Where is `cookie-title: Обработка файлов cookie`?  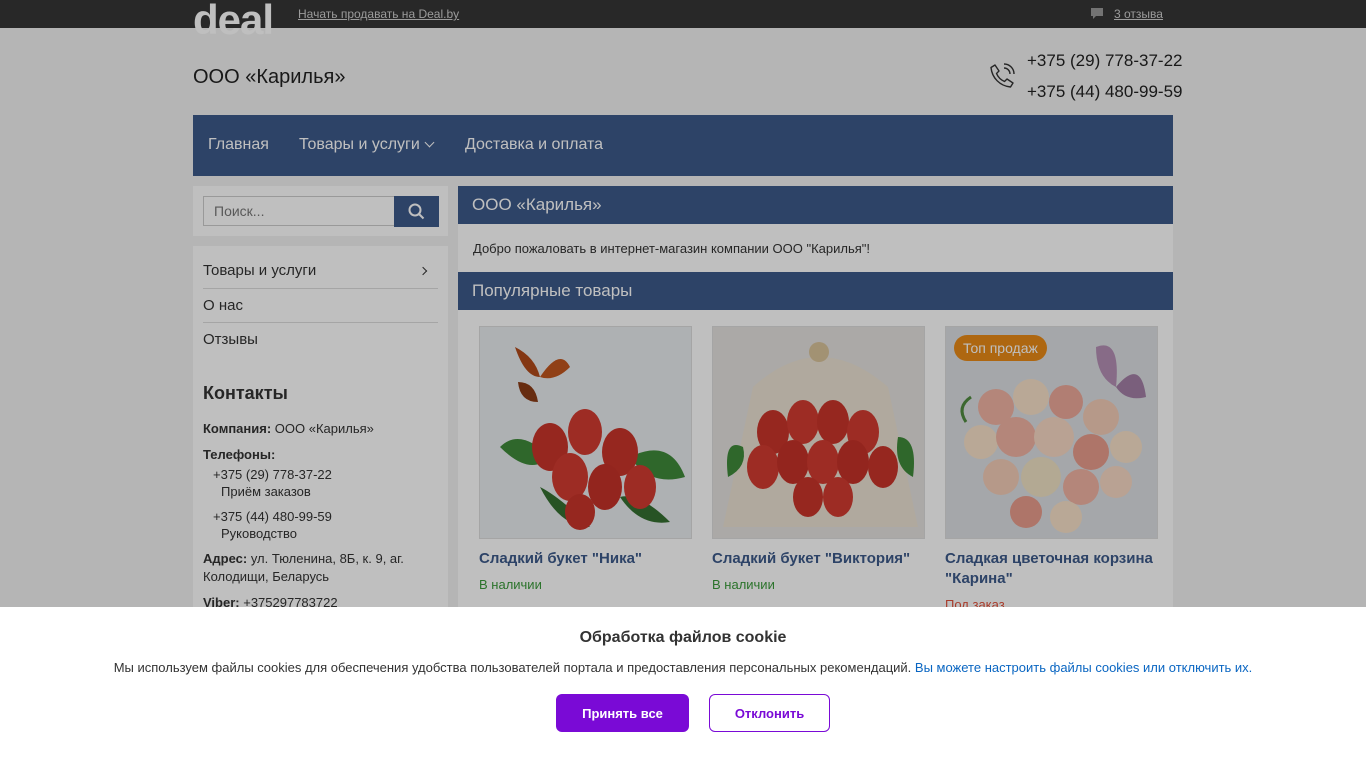
cookie-title: Обработка файлов cookie is located at coordinates (683, 637).